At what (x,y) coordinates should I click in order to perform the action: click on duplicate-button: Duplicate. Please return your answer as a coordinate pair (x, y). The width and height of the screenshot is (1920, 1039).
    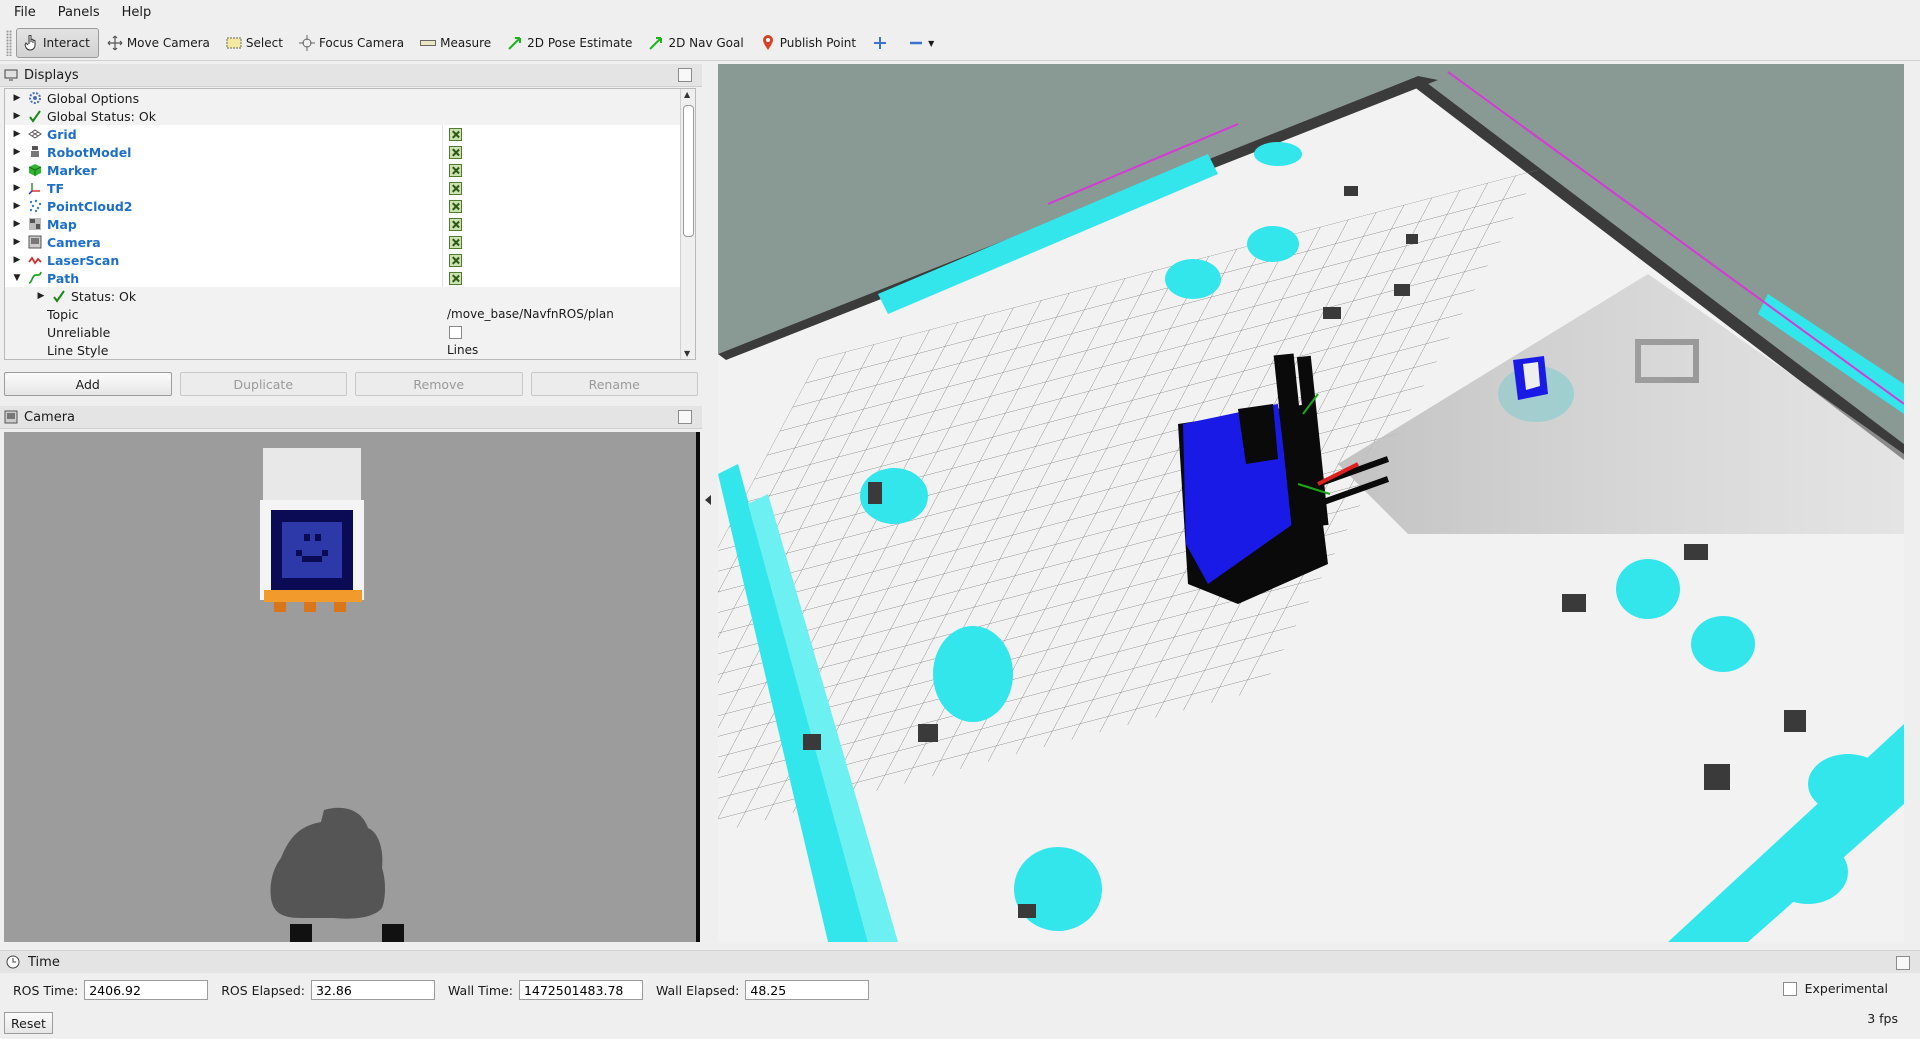
    Looking at the image, I should click on (263, 384).